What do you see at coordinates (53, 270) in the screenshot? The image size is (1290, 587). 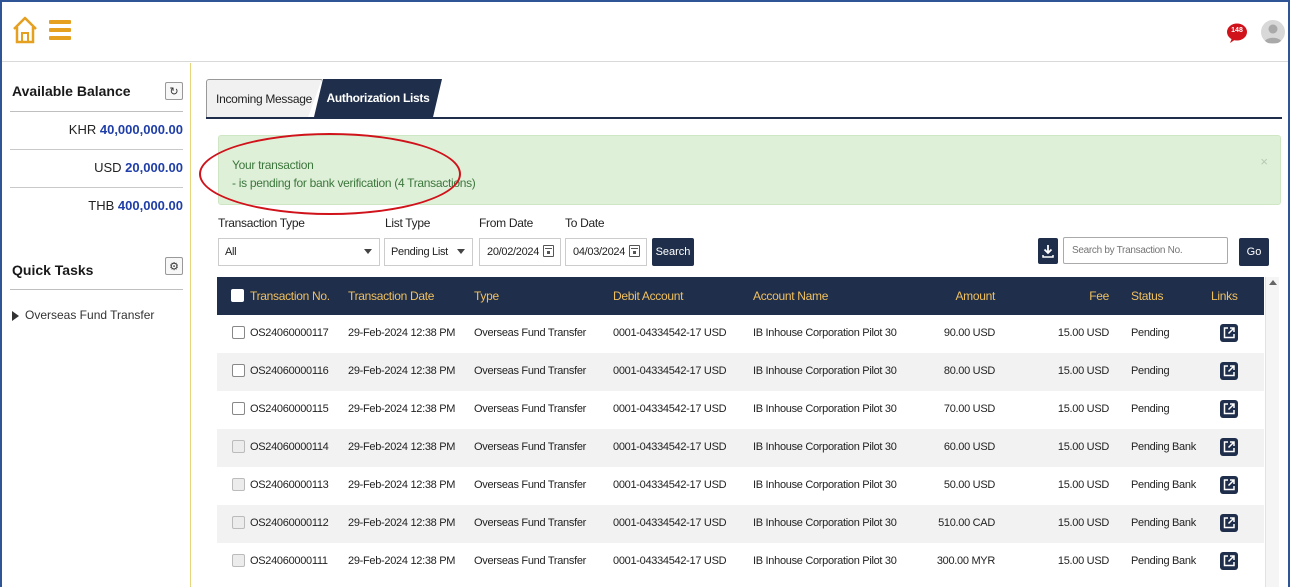 I see `quick-tasks-title: Quick Tasks` at bounding box center [53, 270].